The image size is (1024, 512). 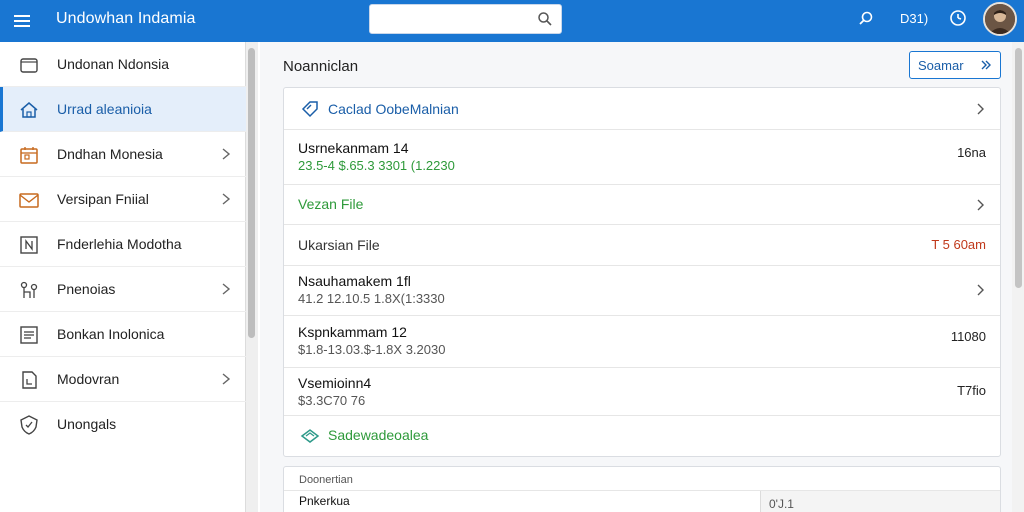 I want to click on sidebar-scrollbar-thumb, so click(x=251, y=193).